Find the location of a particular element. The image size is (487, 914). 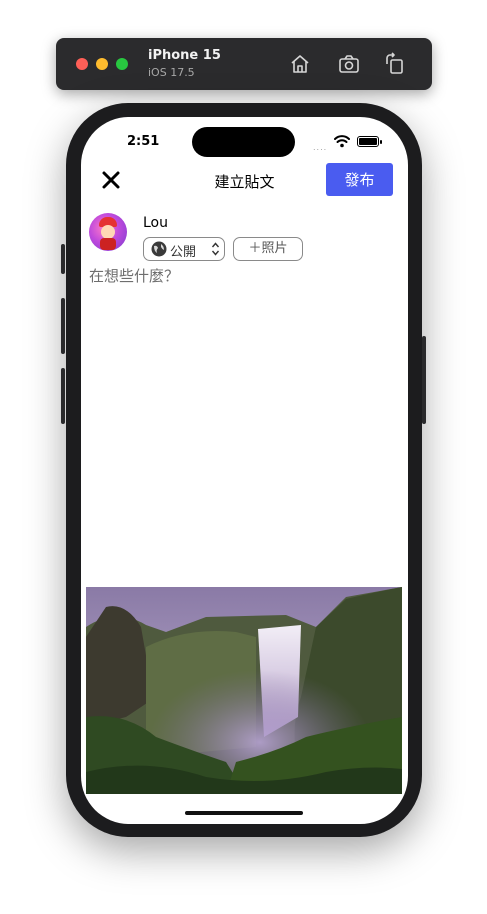

dynamic-island is located at coordinates (243, 142).